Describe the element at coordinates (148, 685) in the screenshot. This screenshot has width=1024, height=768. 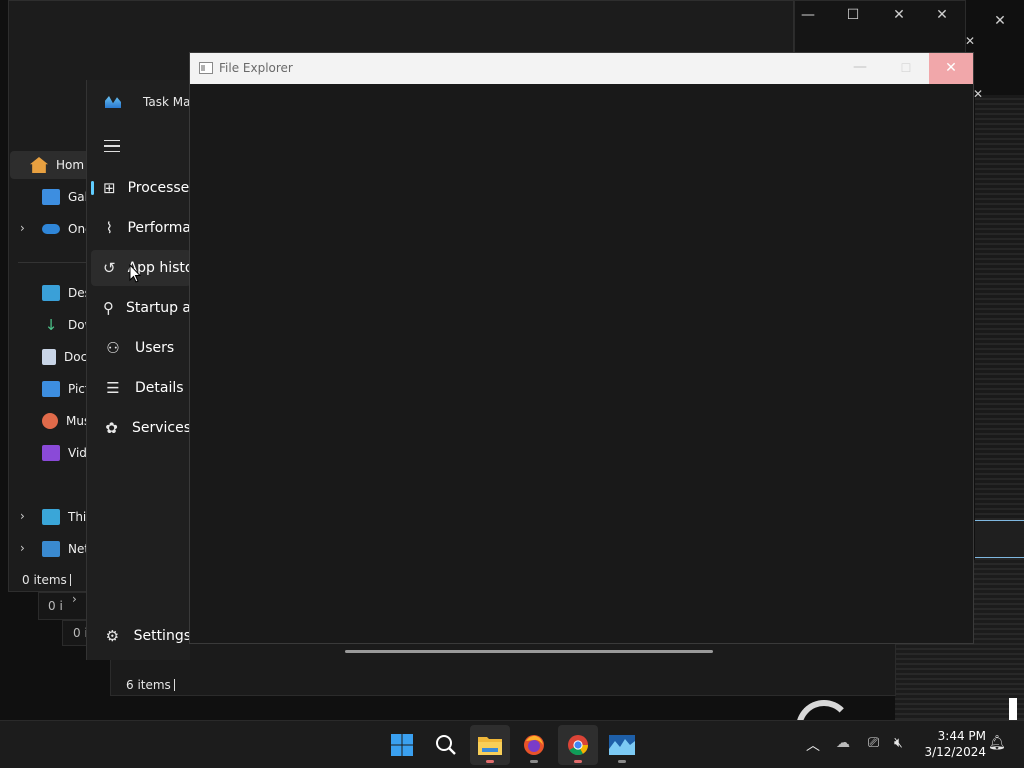
I see `bottom-status-items: 6 items` at that location.